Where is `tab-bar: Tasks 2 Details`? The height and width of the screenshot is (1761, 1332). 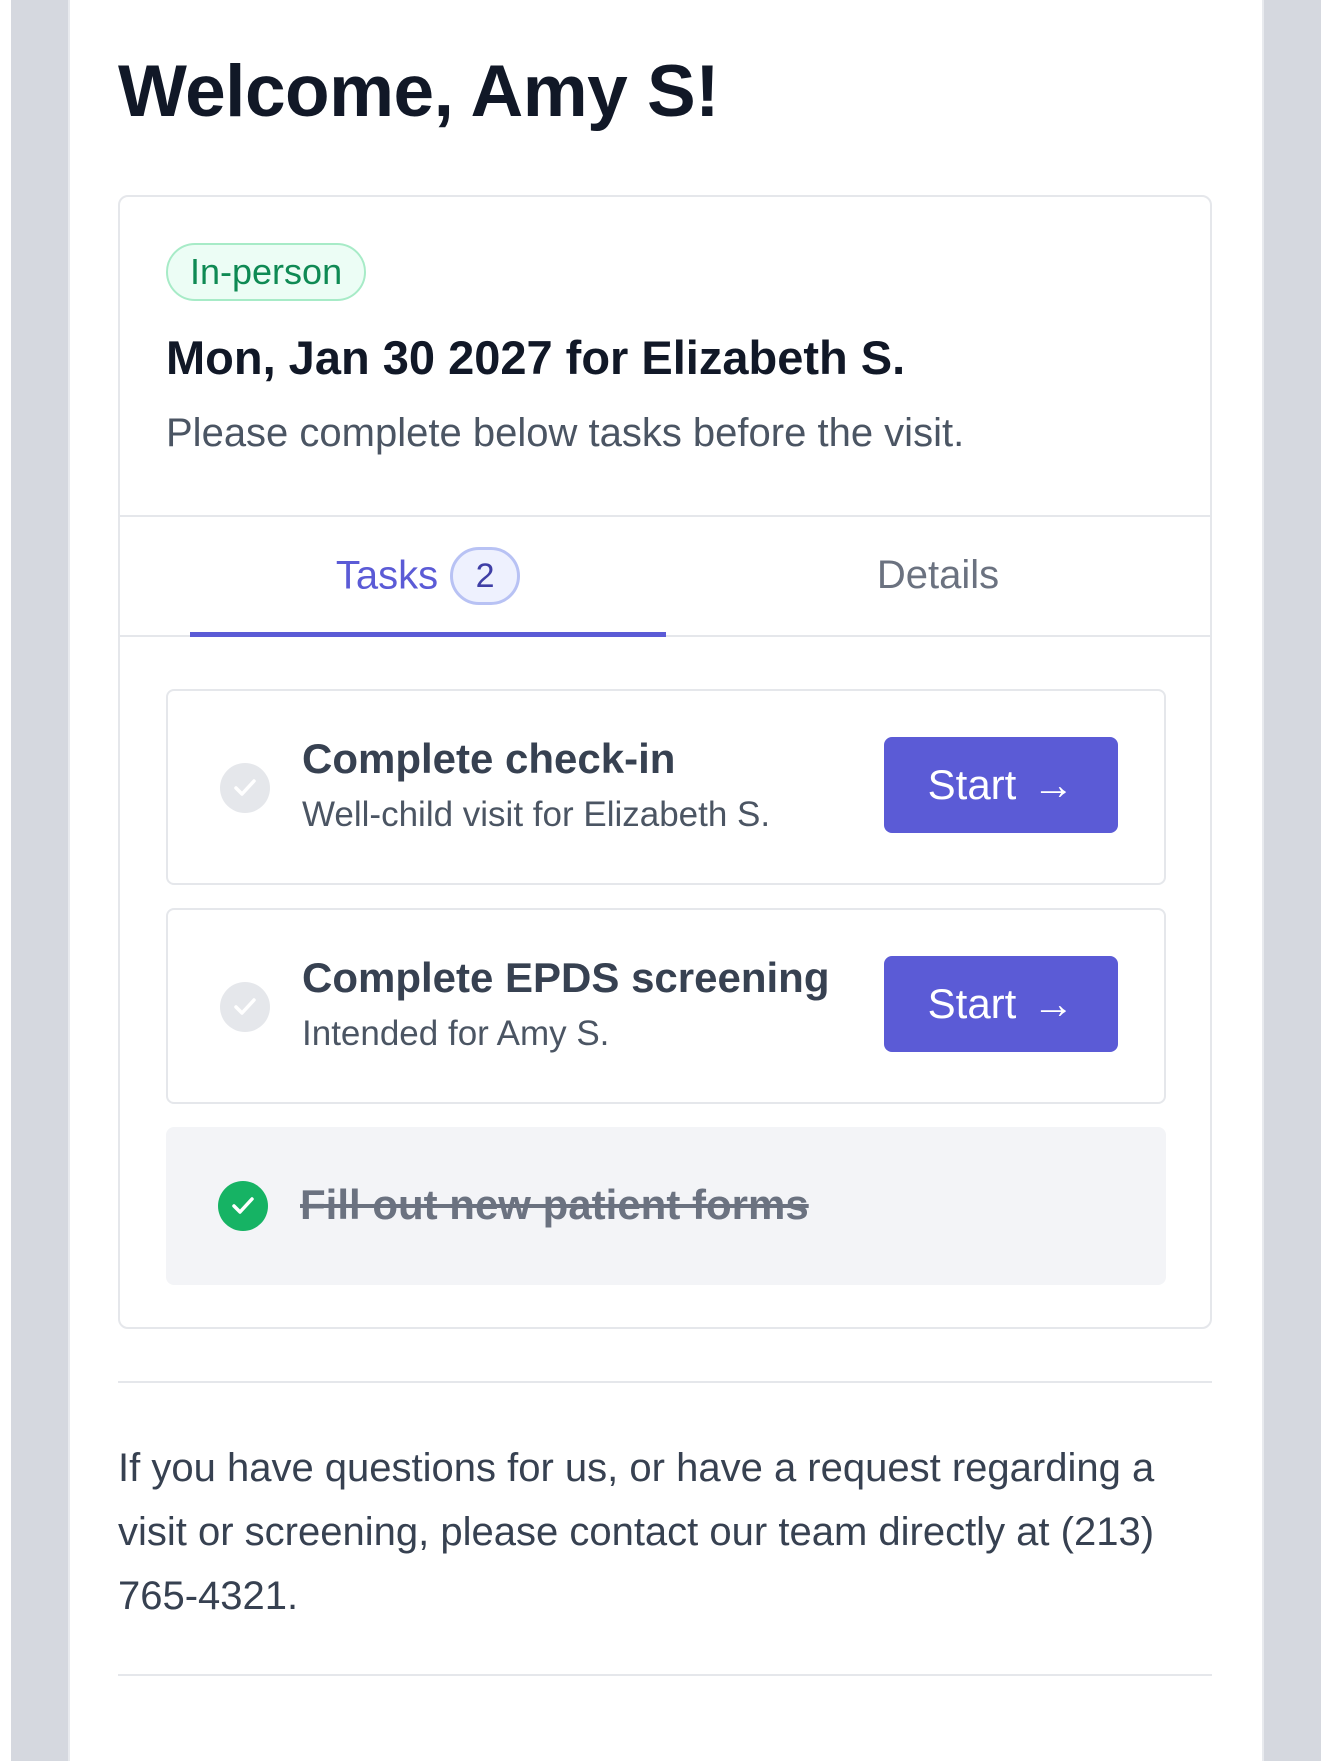
tab-bar: Tasks 2 Details is located at coordinates (665, 576).